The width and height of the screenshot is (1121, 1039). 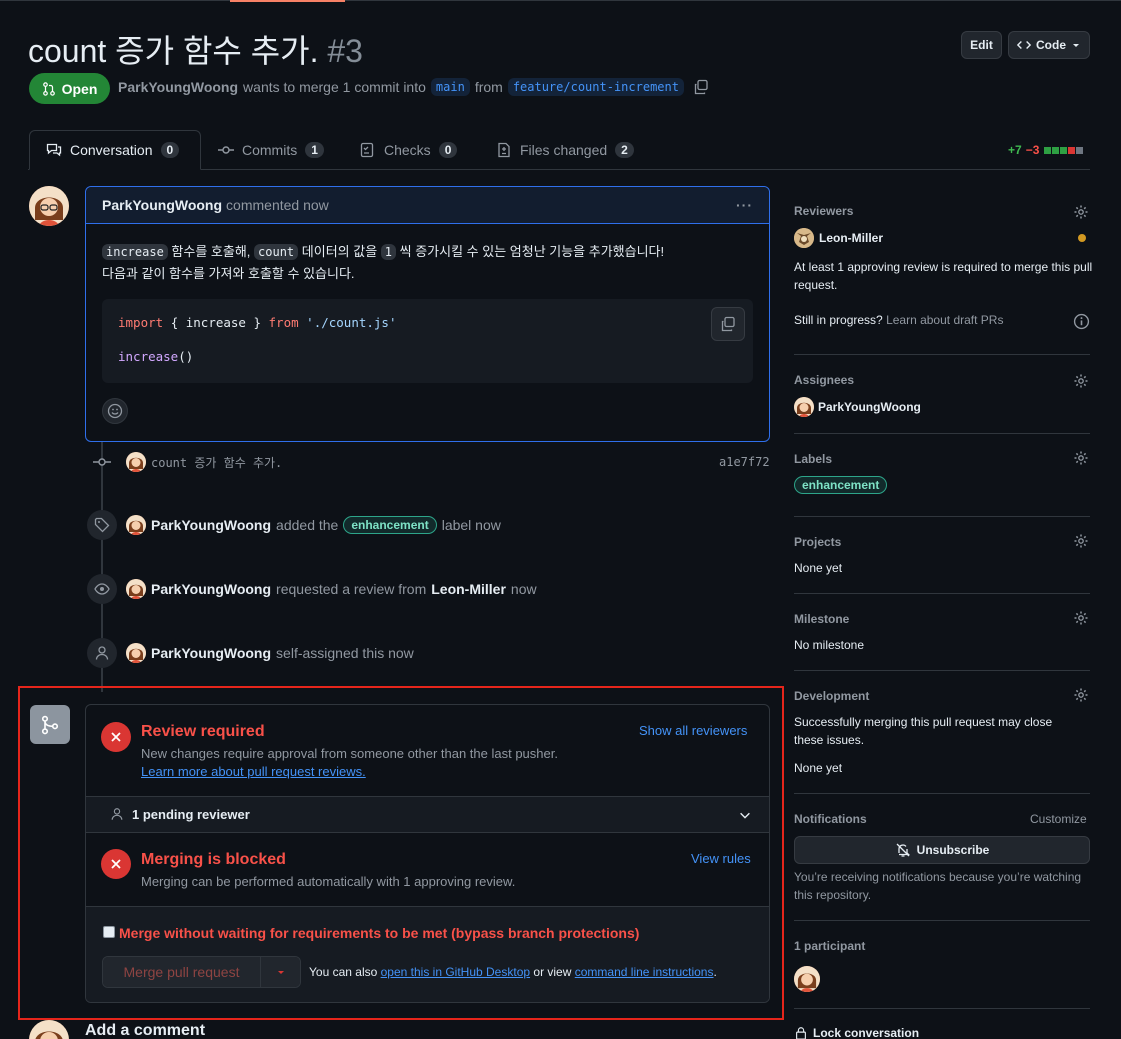 I want to click on commit-node-icon, so click(x=102, y=463).